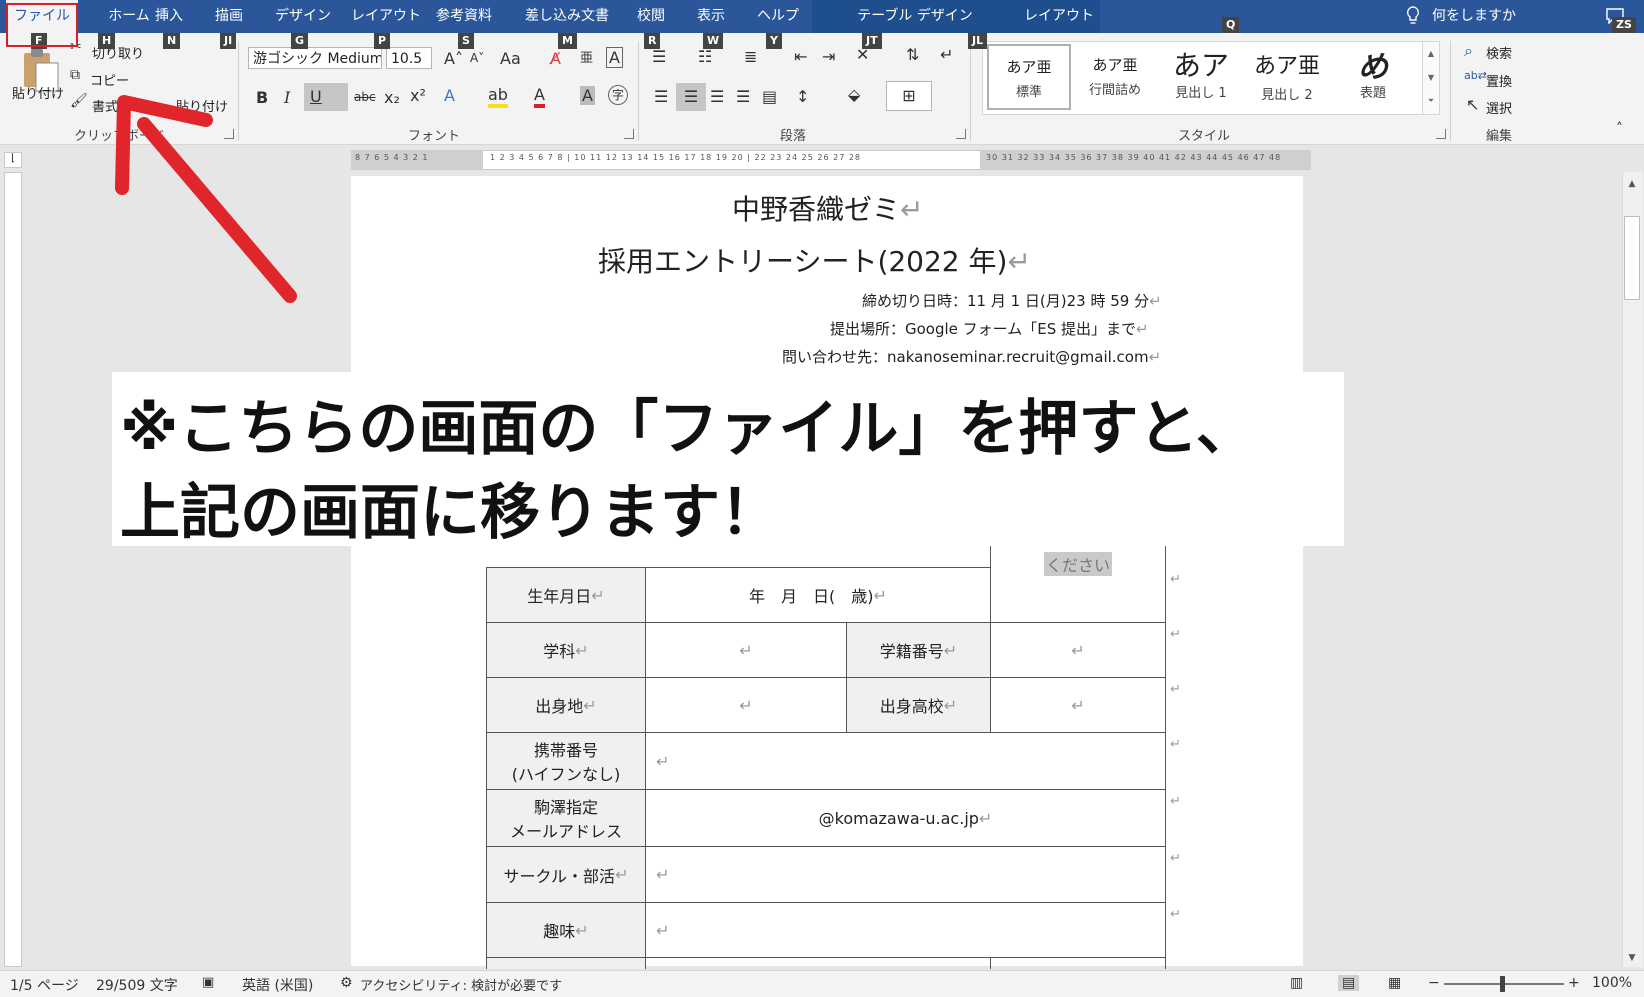 The height and width of the screenshot is (997, 1644). What do you see at coordinates (555, 58) in the screenshot?
I see `clear-format-icon: A̸` at bounding box center [555, 58].